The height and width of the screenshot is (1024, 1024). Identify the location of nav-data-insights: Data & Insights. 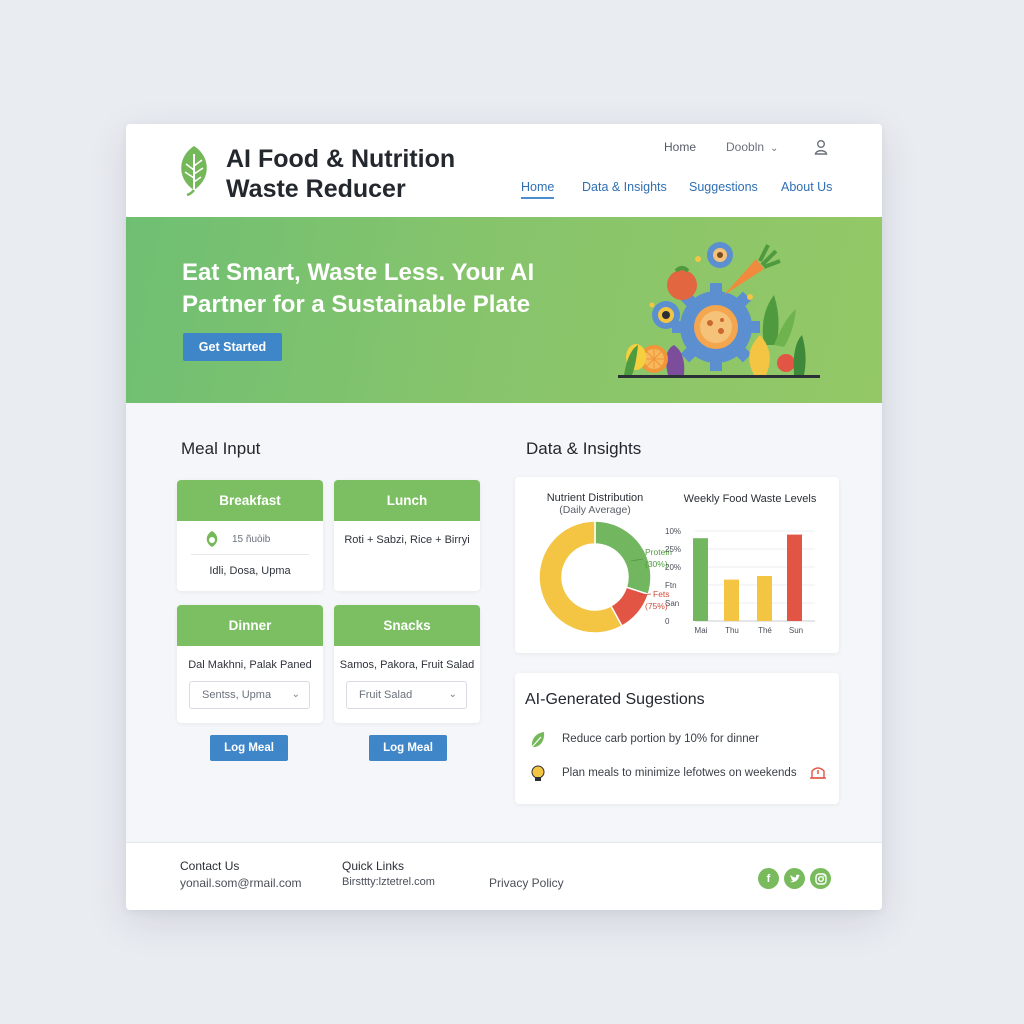
(624, 187).